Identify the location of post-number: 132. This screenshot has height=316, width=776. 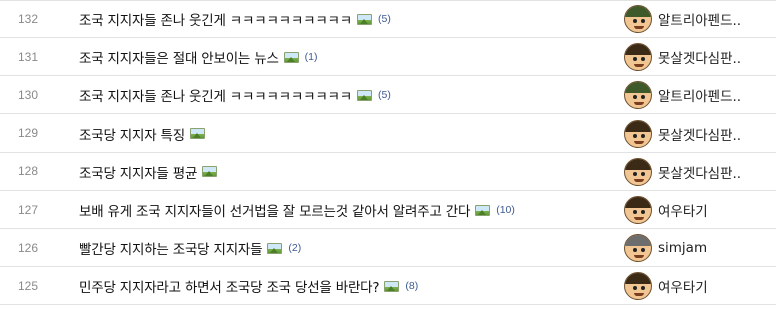
(28, 18).